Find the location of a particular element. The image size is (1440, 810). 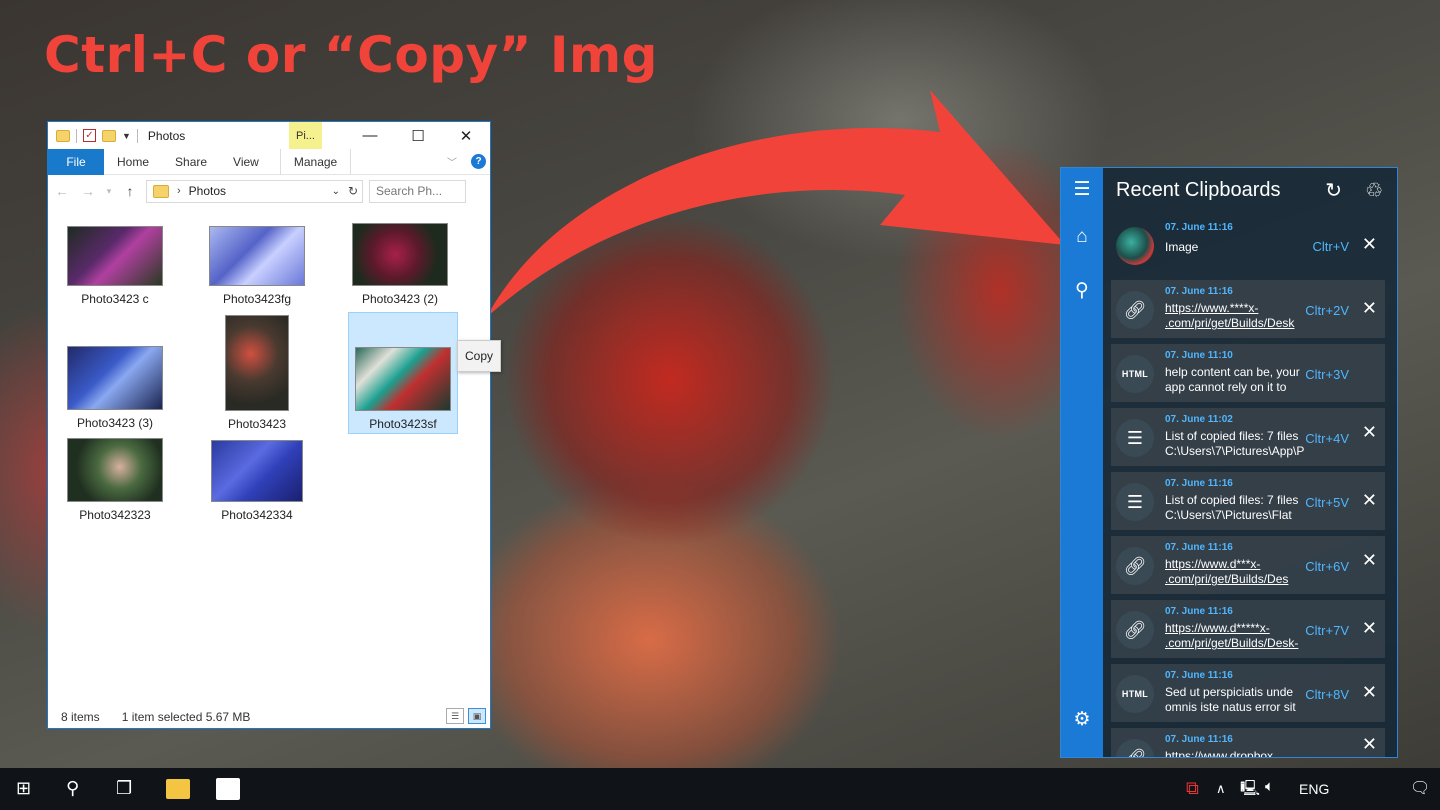

item-shortcut: Cltr+V is located at coordinates (1331, 246).